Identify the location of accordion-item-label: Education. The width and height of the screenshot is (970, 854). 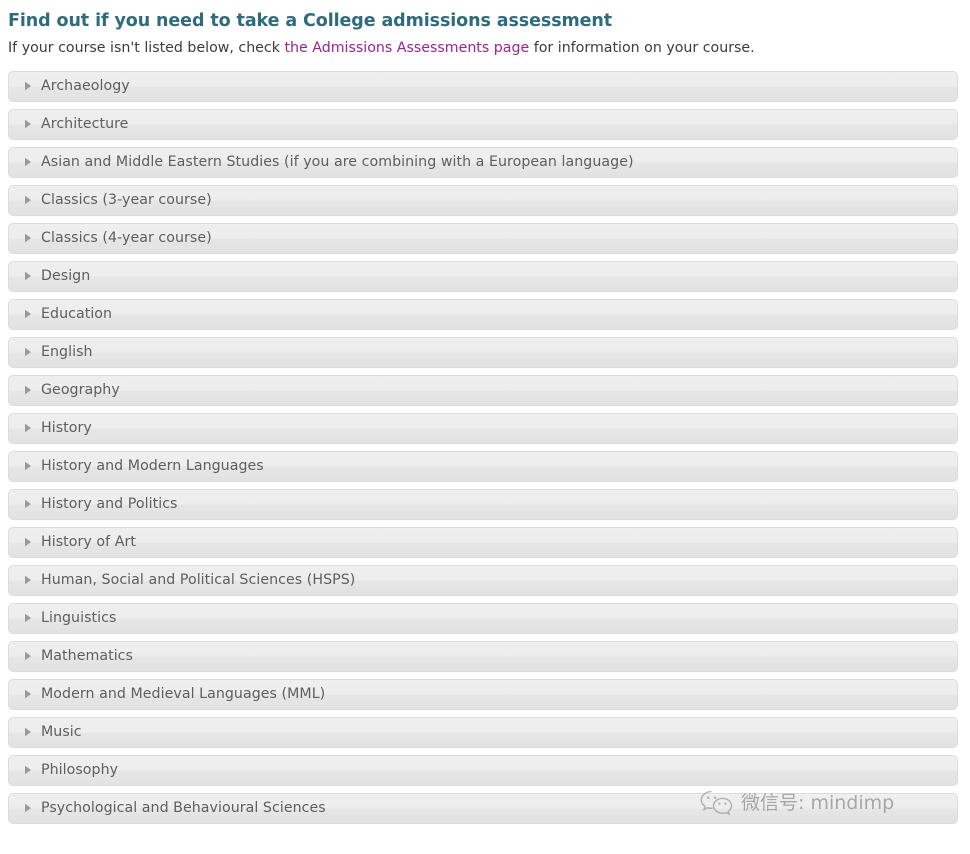
(77, 314).